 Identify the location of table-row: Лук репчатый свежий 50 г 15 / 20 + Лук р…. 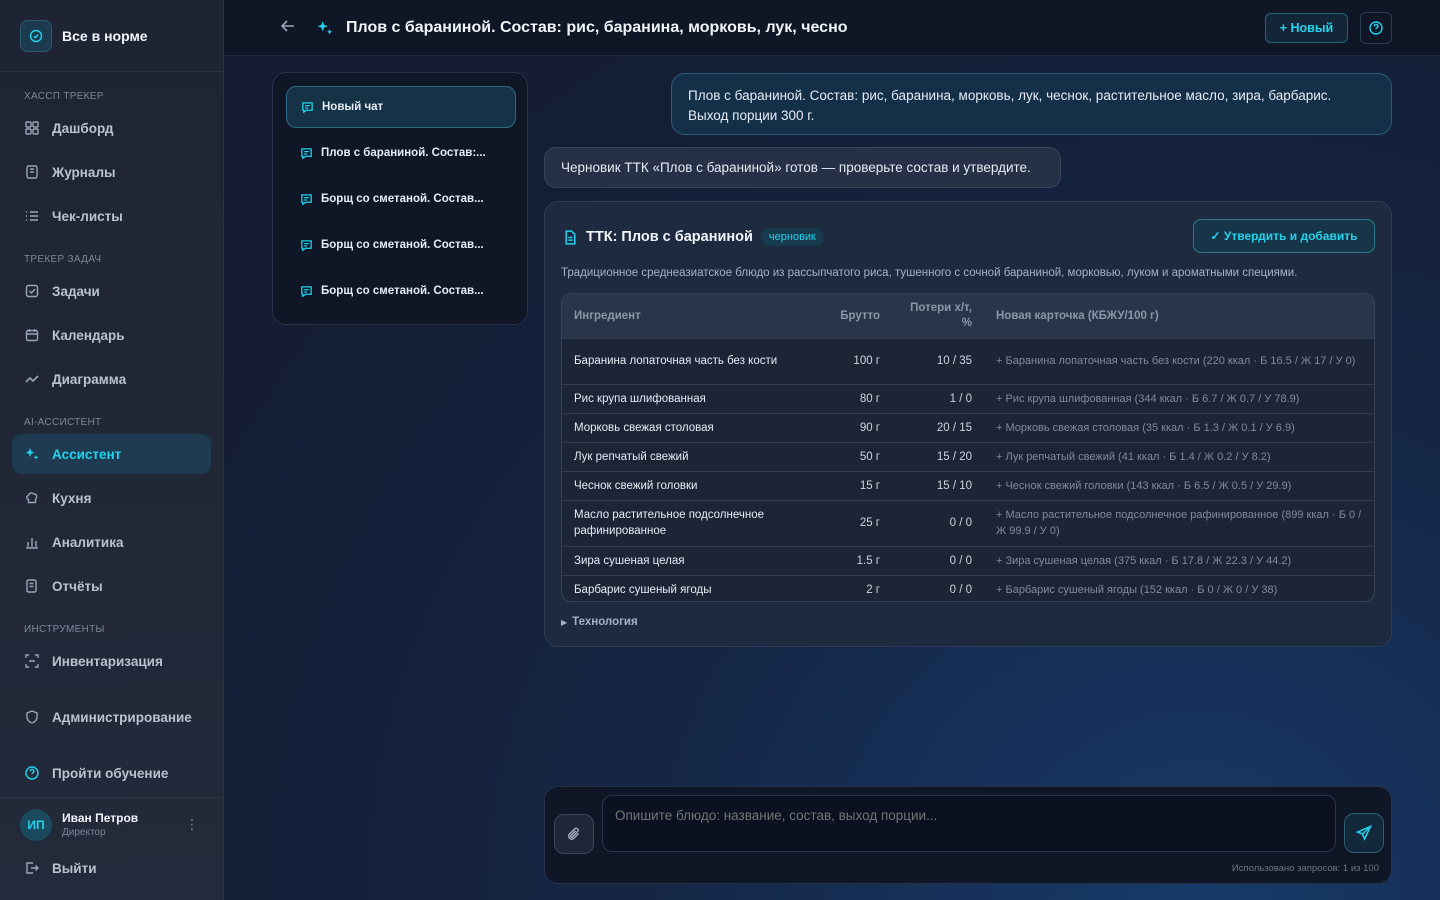
(968, 456).